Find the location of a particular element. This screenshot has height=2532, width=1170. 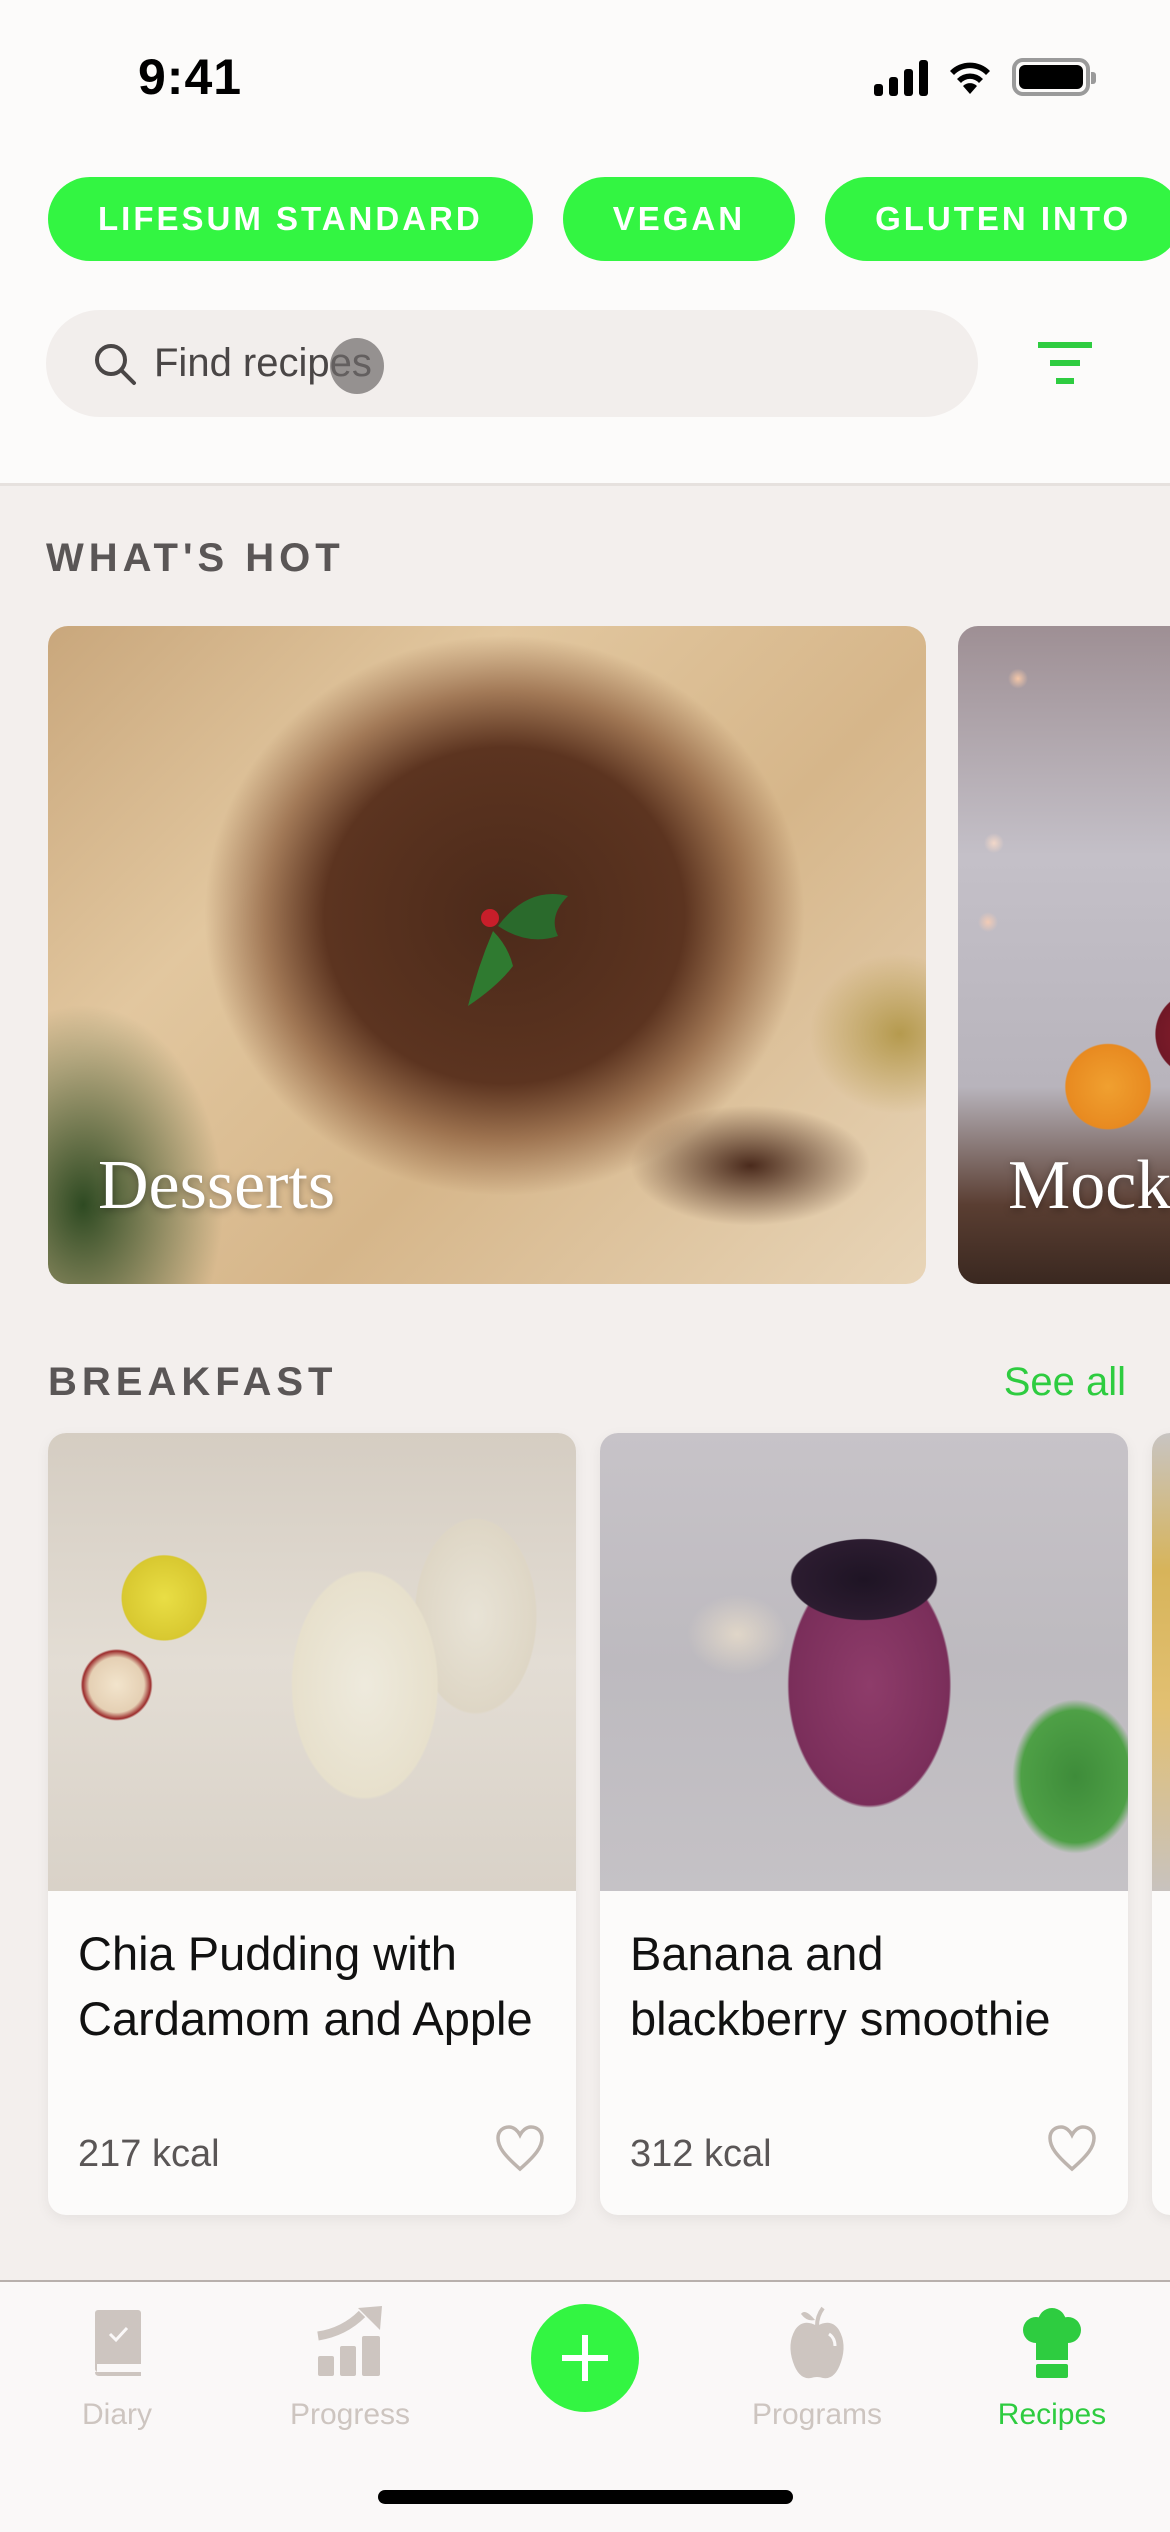

search-bar is located at coordinates (512, 363).